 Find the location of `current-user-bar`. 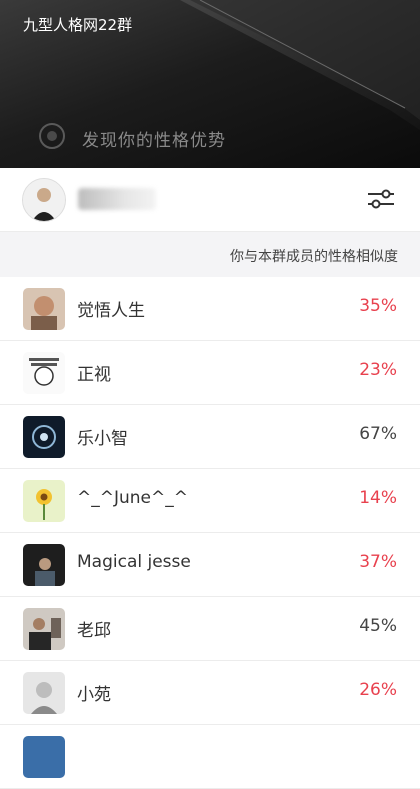

current-user-bar is located at coordinates (210, 199).